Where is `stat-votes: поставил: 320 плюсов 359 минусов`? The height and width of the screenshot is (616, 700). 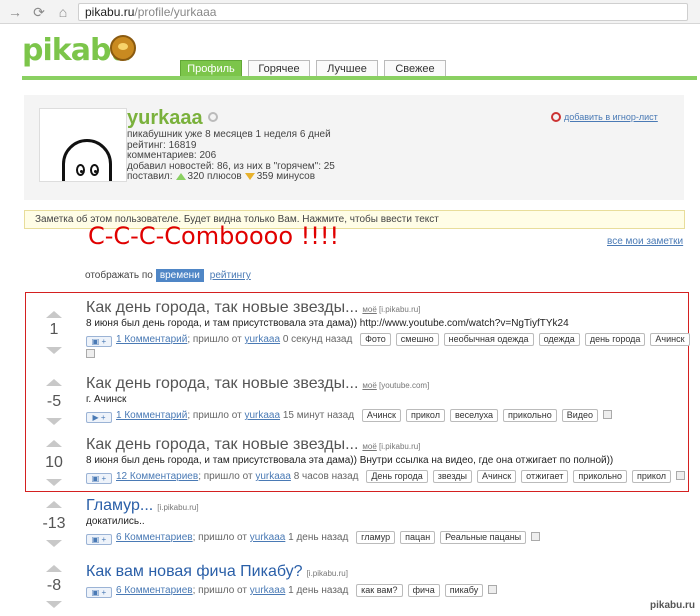
stat-votes: поставил: 320 плюсов 359 минусов is located at coordinates (231, 177).